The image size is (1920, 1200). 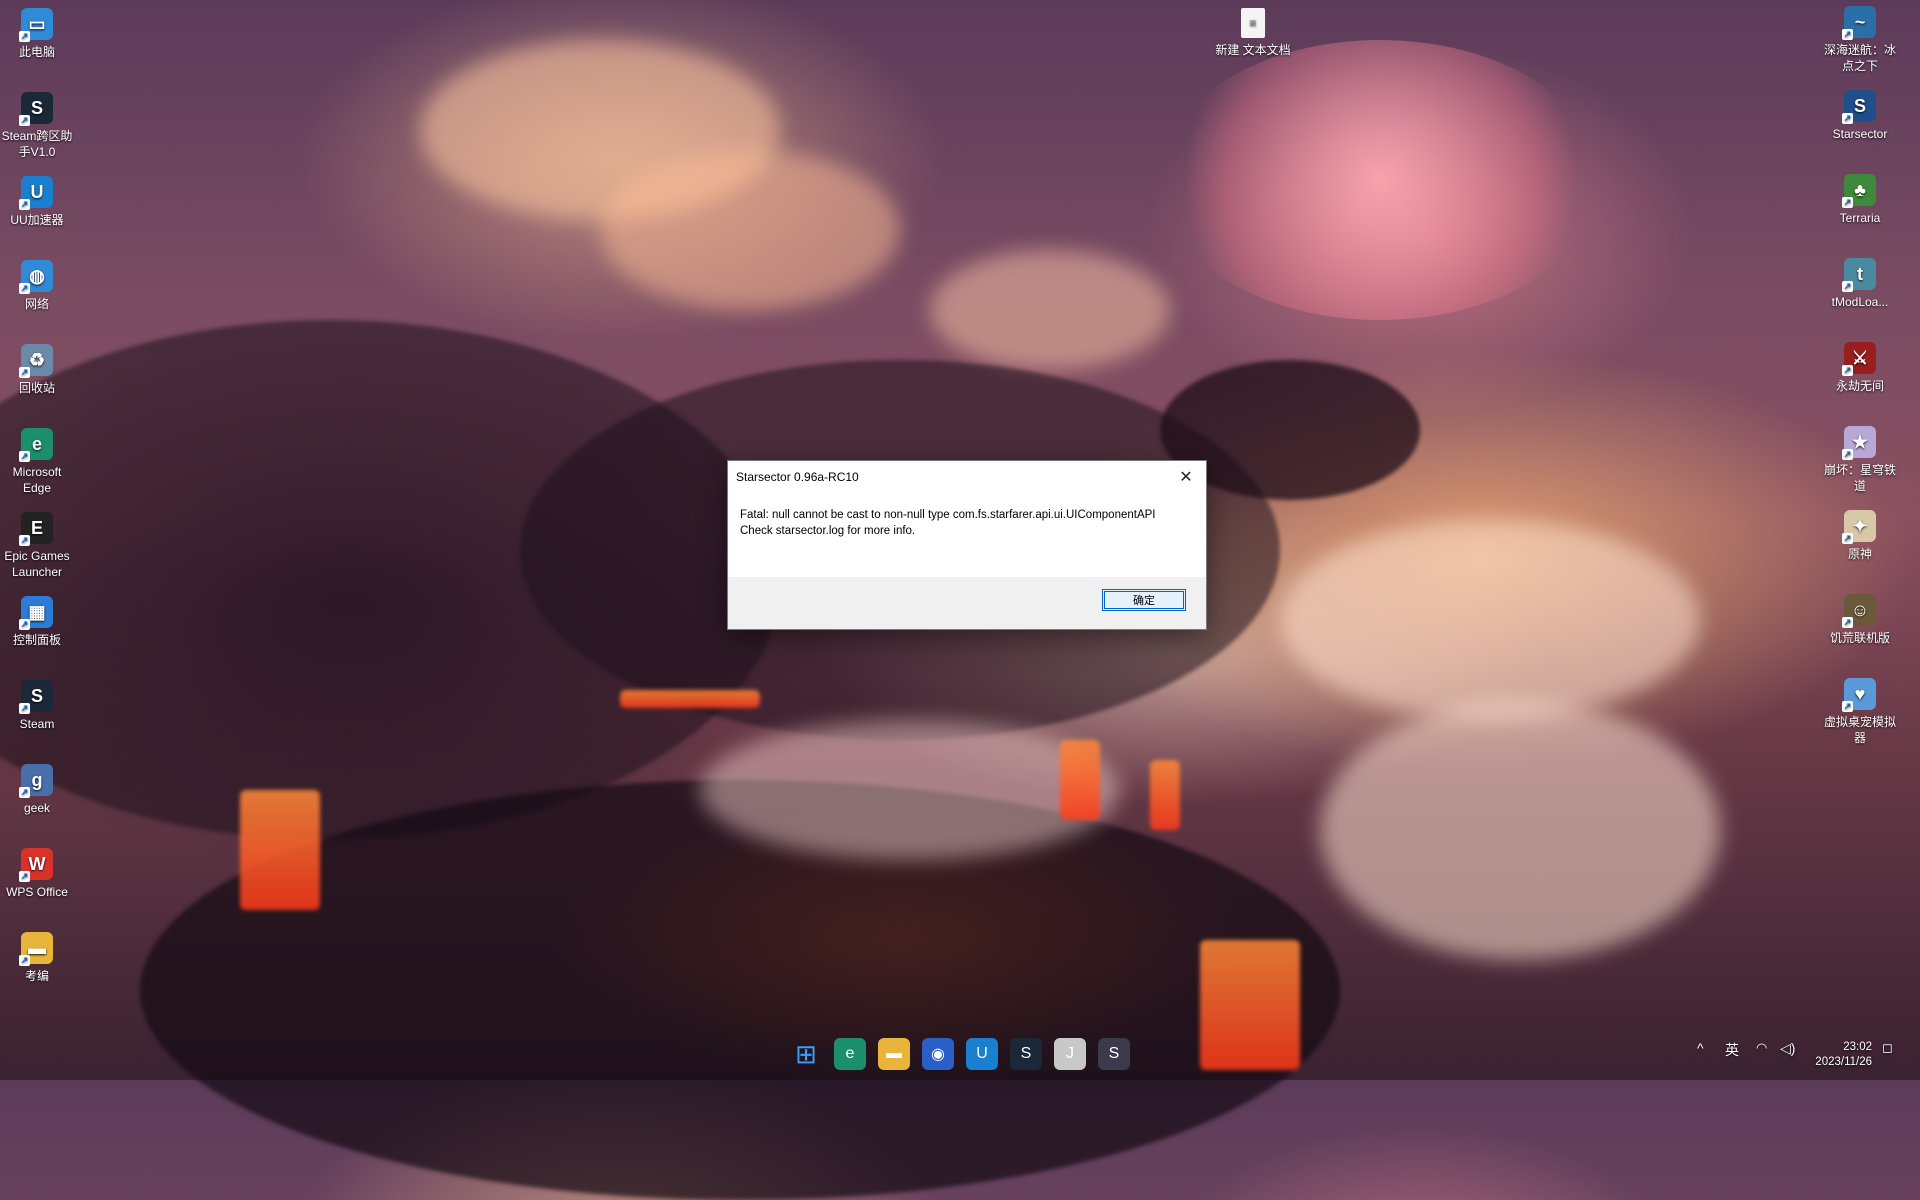 I want to click on desktop-icon-control-panel: ▦ ↗ 控制面板, so click(x=37, y=622).